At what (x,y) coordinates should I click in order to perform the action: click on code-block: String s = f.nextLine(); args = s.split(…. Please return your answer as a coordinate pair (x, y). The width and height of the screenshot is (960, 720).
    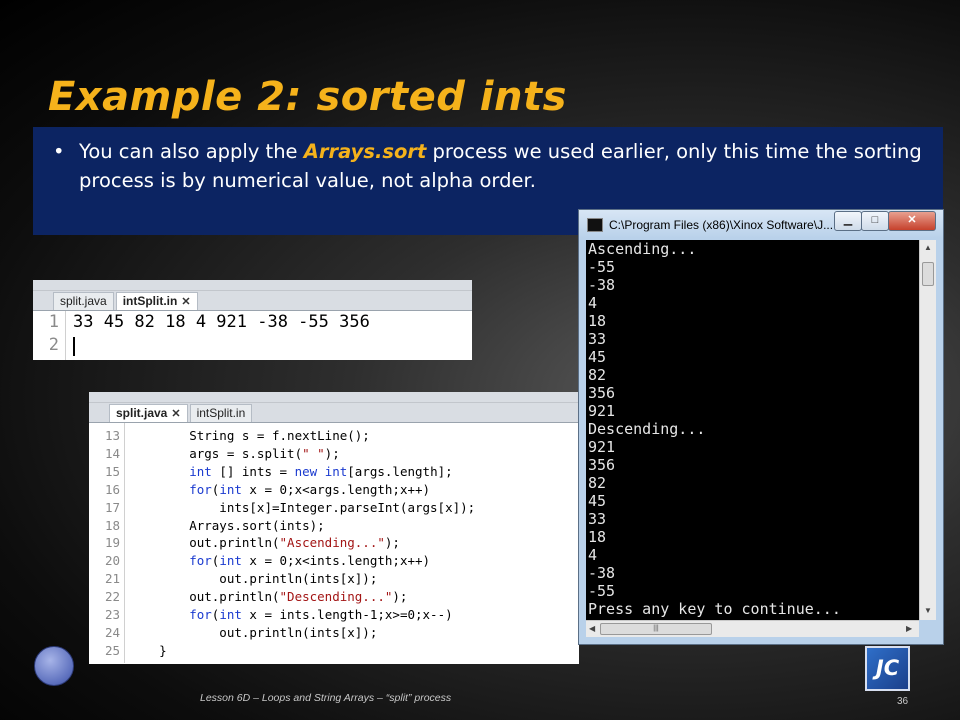
    Looking at the image, I should click on (302, 543).